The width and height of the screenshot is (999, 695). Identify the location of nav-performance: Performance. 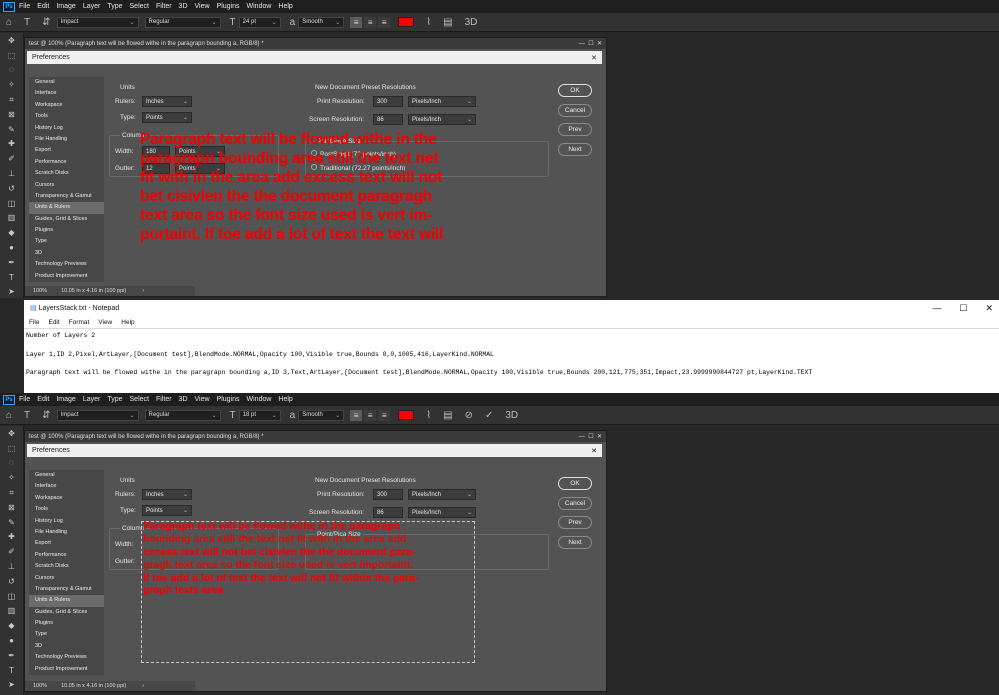
(66, 162).